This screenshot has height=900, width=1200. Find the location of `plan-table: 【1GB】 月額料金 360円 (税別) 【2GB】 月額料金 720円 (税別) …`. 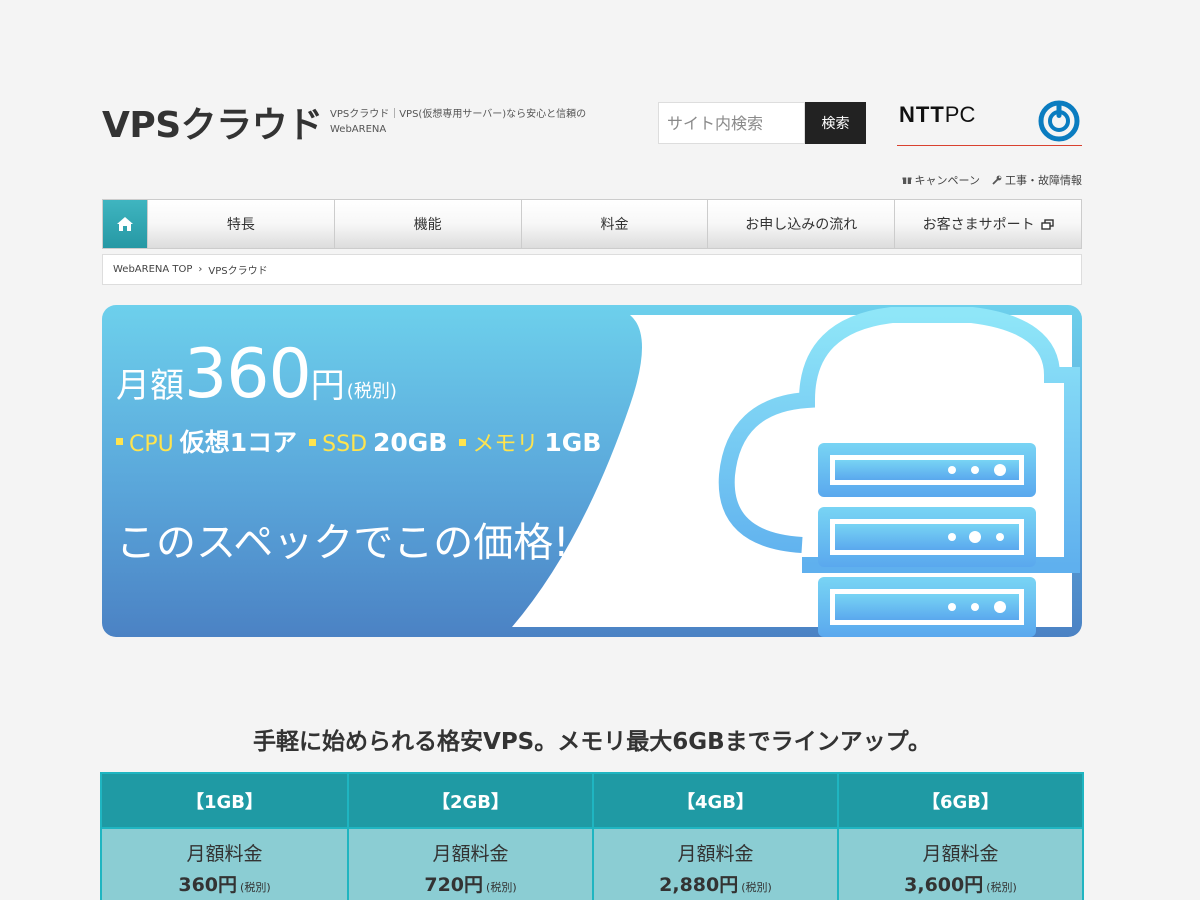

plan-table: 【1GB】 月額料金 360円 (税別) 【2GB】 月額料金 720円 (税別) … is located at coordinates (592, 836).